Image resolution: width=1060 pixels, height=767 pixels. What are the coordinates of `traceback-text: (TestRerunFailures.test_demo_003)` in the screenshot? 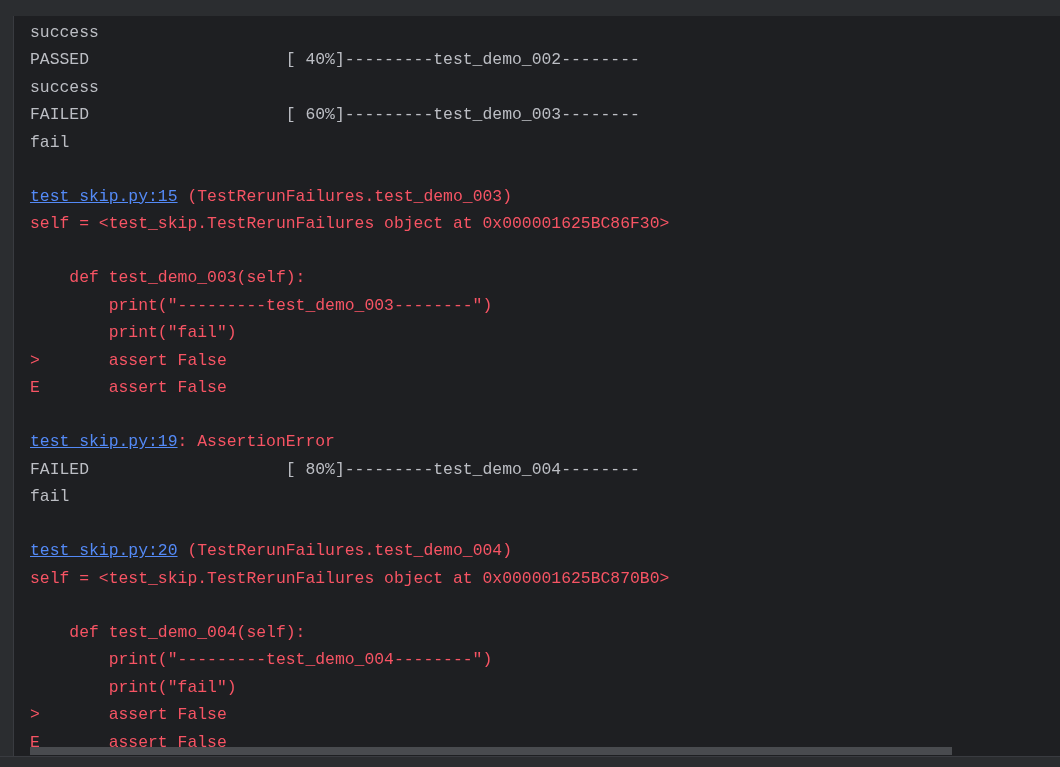 It's located at (349, 196).